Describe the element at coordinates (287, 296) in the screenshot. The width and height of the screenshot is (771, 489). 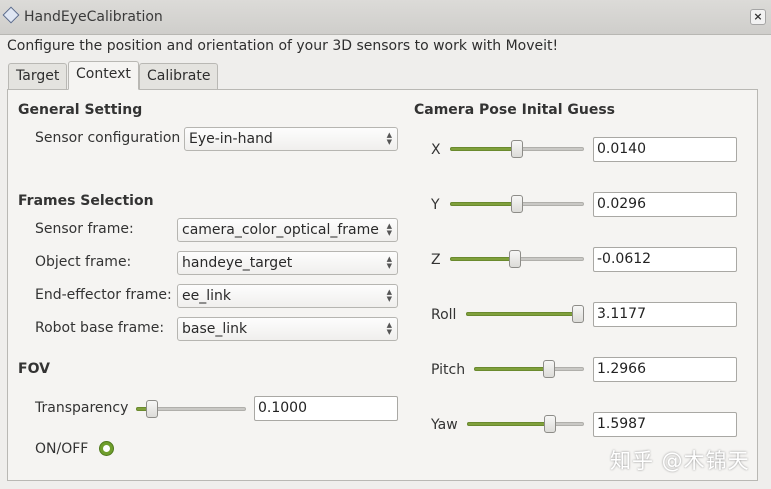
I see `end-effector-frame-combo: ee_link ▲ ▼` at that location.